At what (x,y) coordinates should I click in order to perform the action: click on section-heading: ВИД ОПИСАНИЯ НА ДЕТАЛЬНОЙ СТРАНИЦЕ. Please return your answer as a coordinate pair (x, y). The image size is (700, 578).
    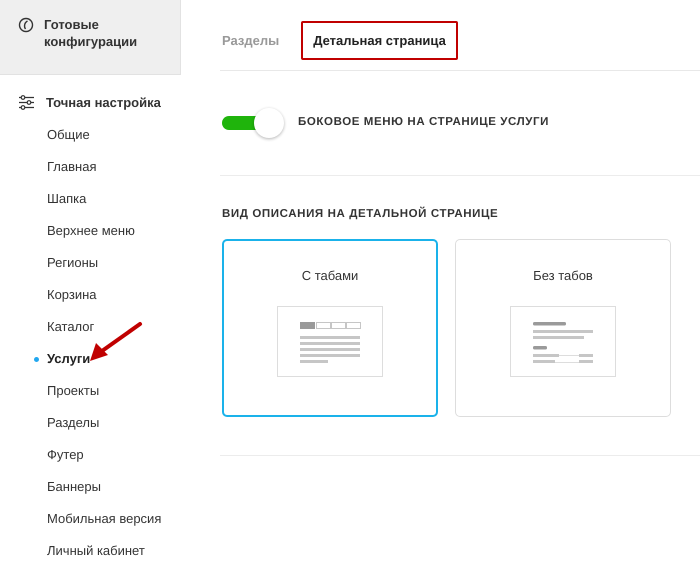
    Looking at the image, I should click on (361, 214).